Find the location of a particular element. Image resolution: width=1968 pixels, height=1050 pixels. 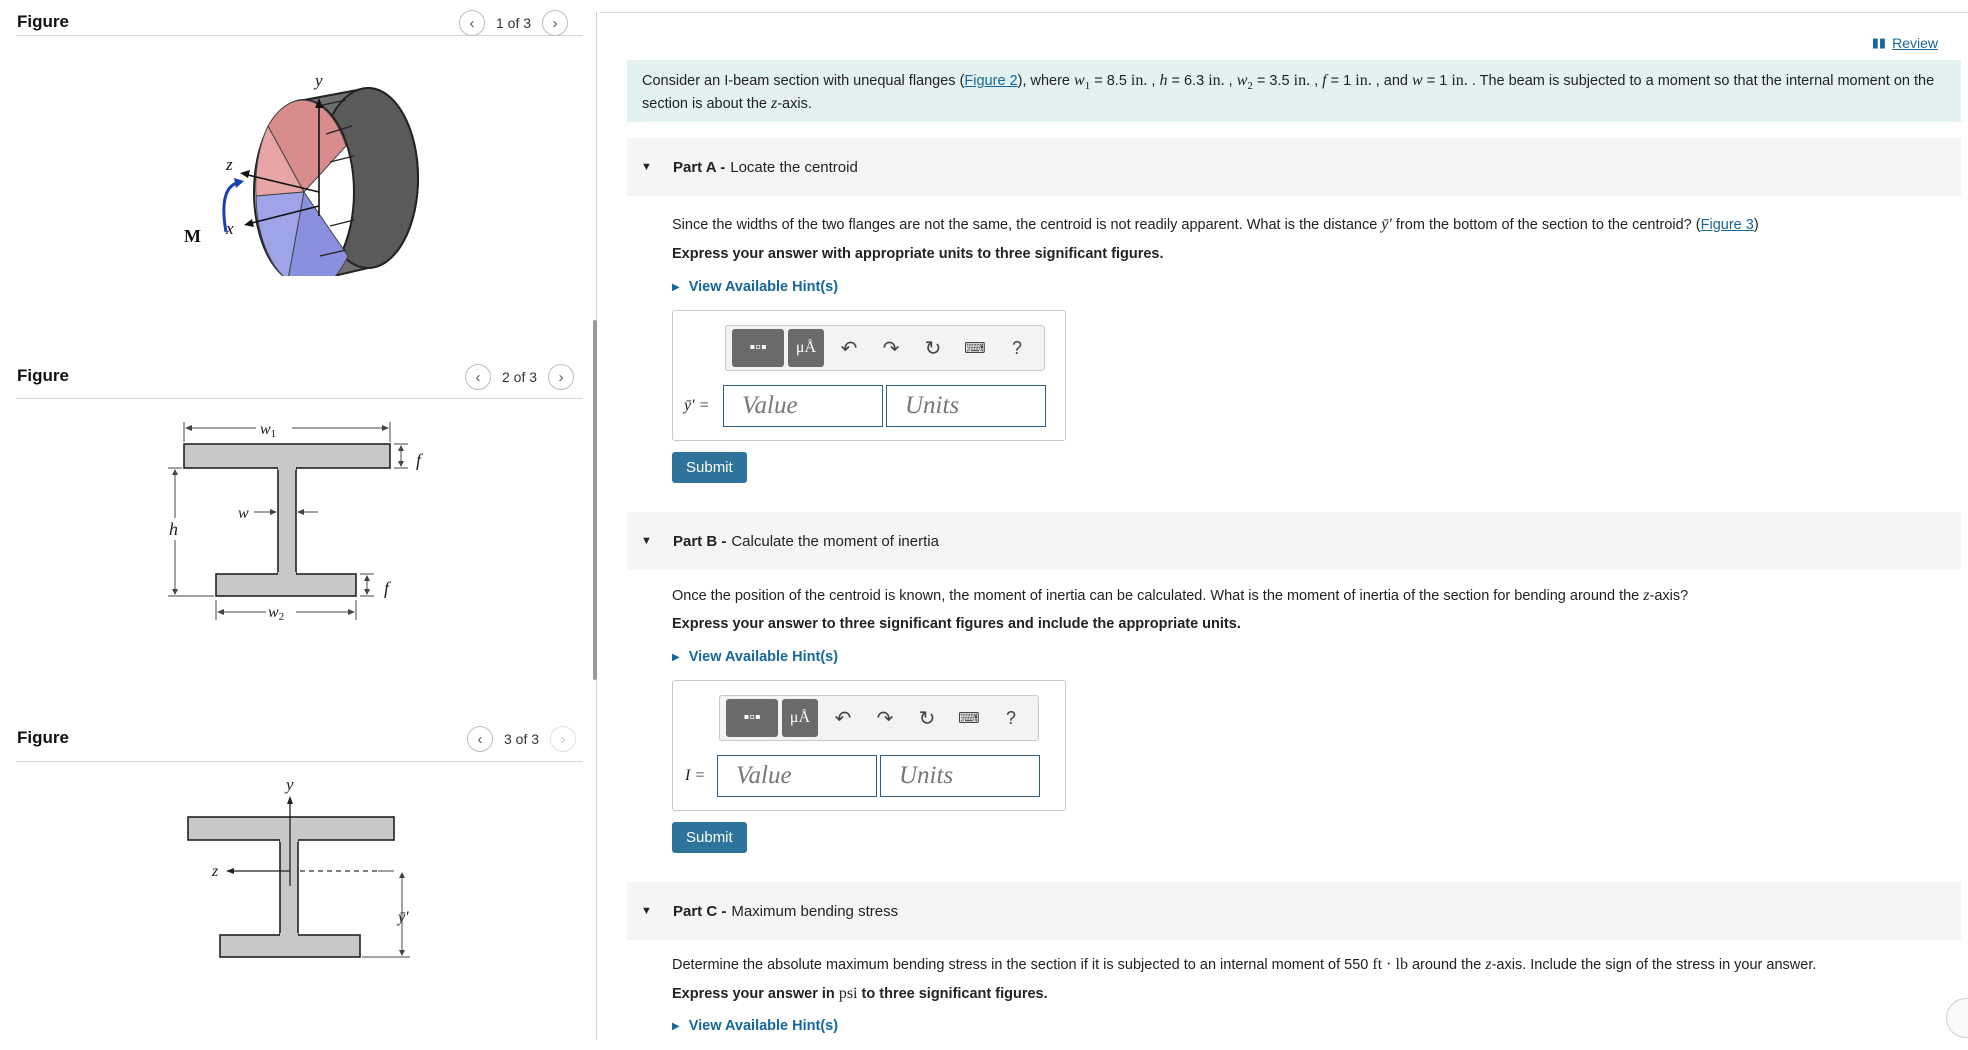

figure-2-w-label: w is located at coordinates (243, 513).